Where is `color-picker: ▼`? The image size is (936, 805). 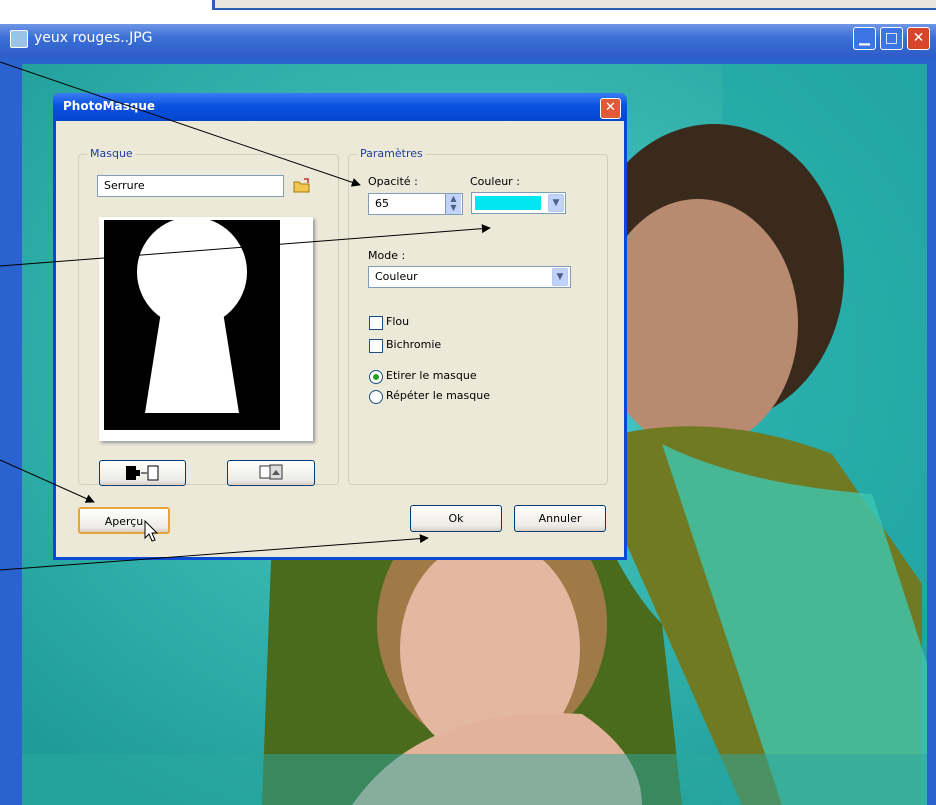 color-picker: ▼ is located at coordinates (518, 203).